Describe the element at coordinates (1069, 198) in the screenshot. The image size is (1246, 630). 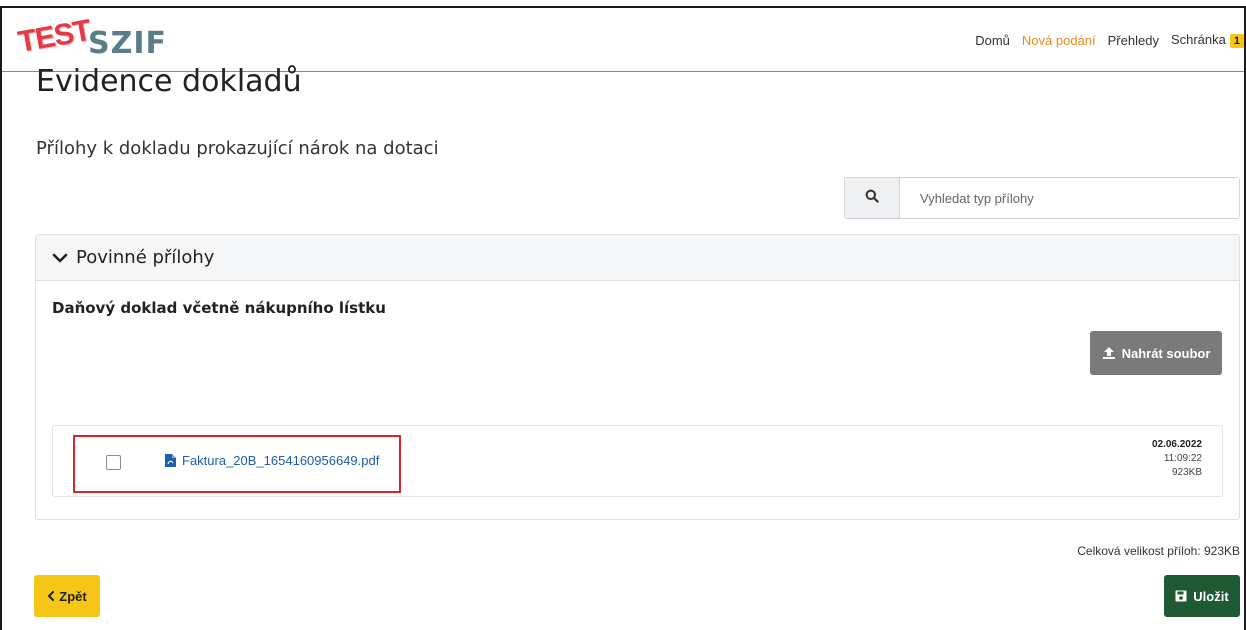
I see `search-input` at that location.